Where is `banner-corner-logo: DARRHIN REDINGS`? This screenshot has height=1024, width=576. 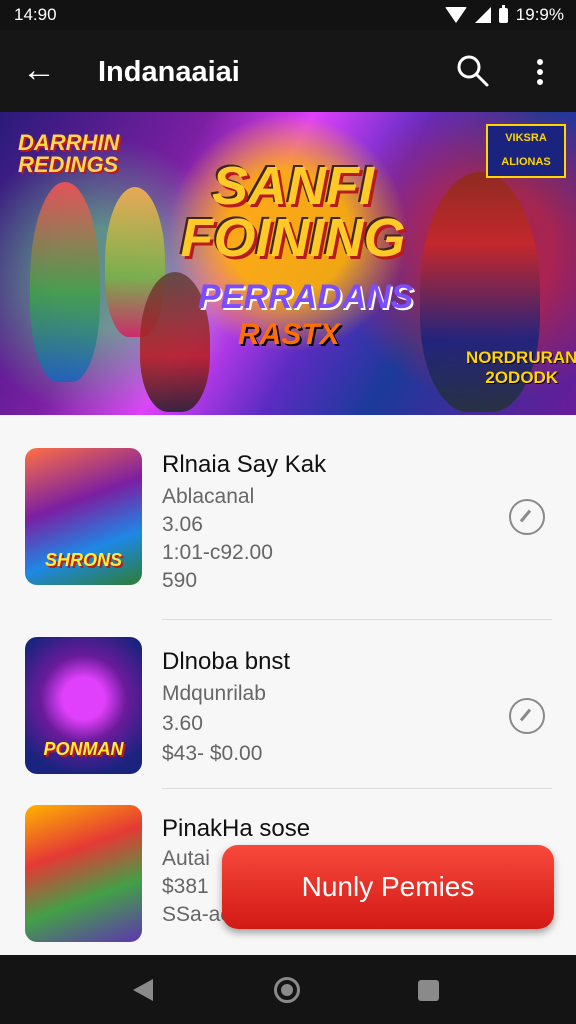 banner-corner-logo: DARRHIN REDINGS is located at coordinates (69, 153).